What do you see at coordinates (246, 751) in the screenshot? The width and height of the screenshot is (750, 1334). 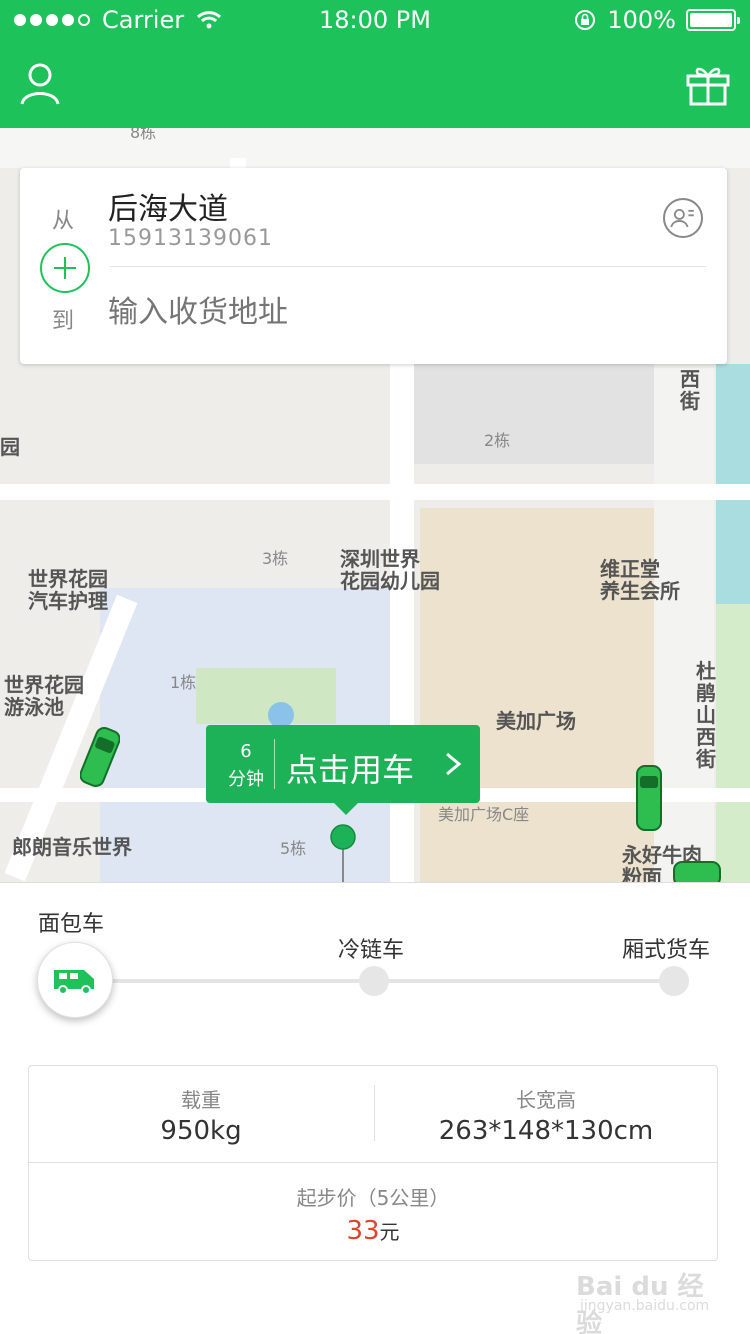 I see `eta-value: 6` at bounding box center [246, 751].